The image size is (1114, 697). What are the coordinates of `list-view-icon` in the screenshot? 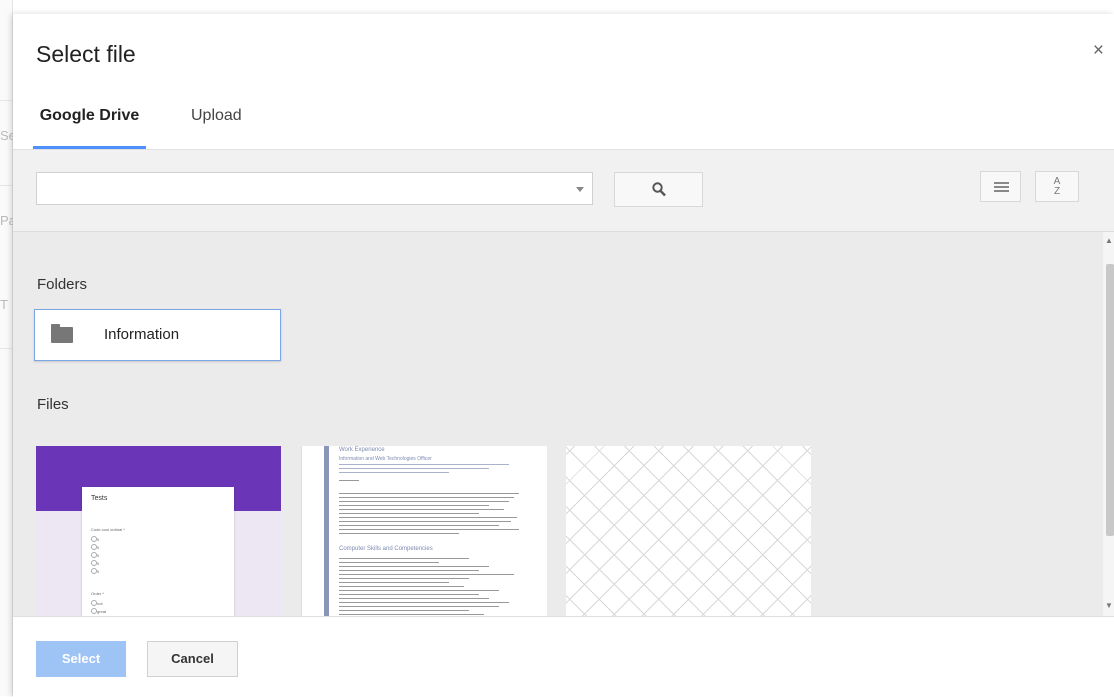 It's located at (1001, 187).